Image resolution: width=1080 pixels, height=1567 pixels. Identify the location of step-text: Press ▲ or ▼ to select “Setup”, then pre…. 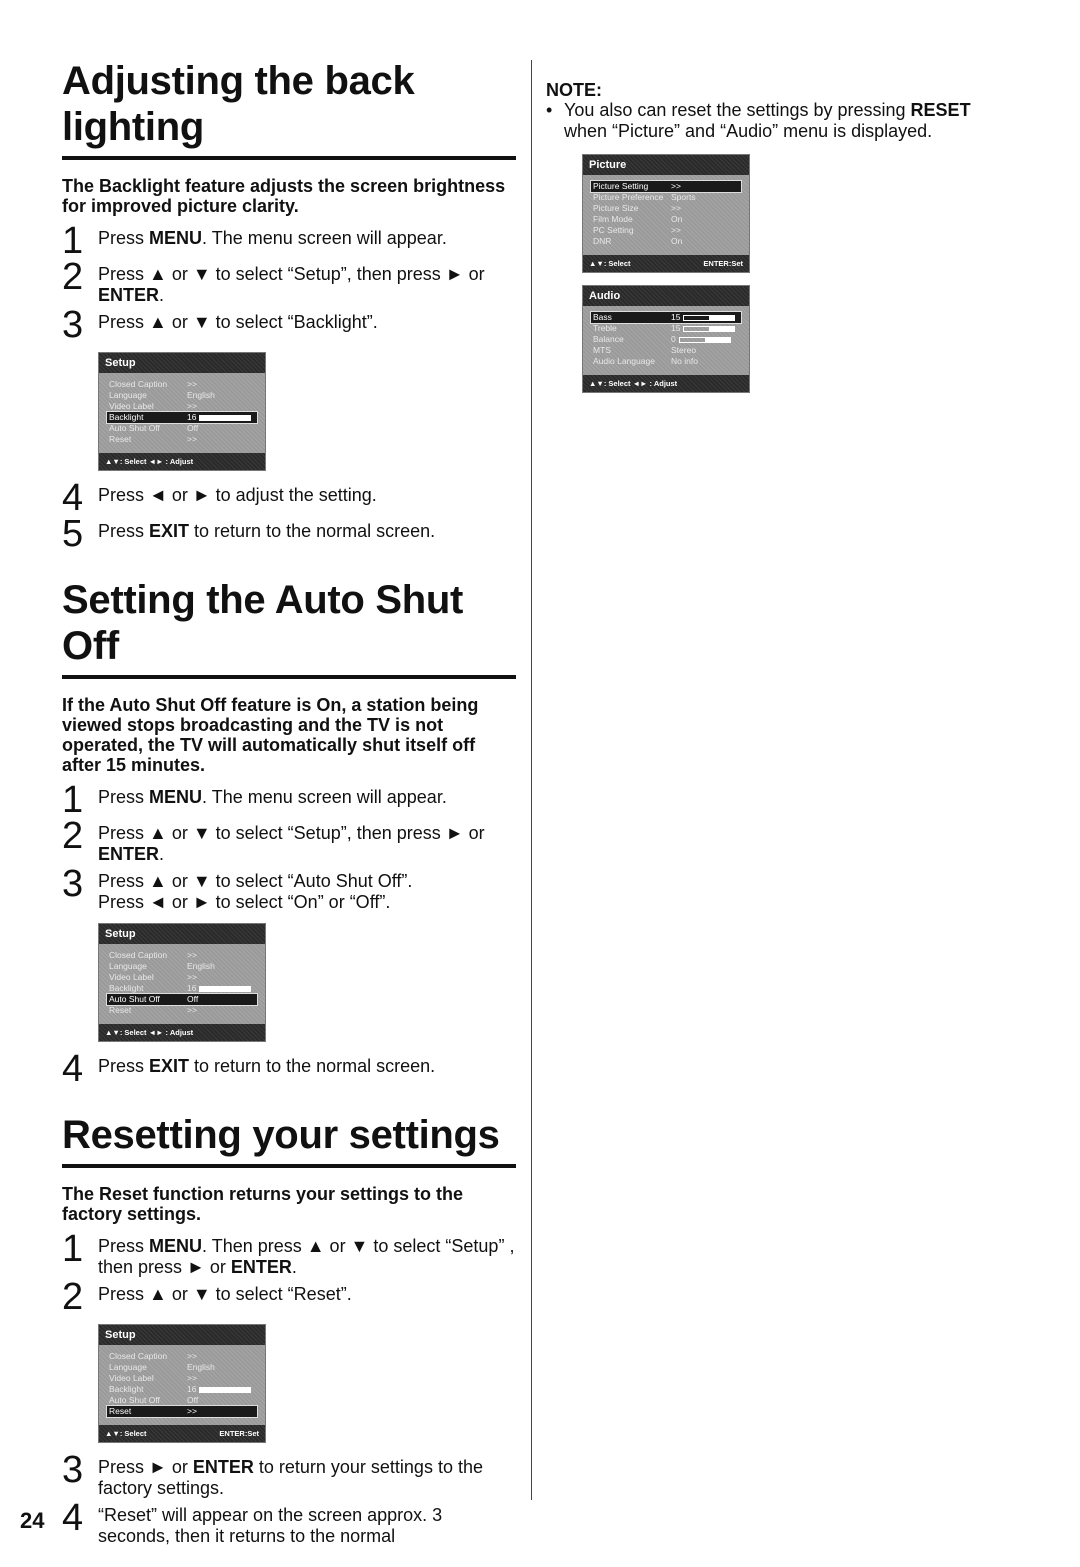
(291, 284).